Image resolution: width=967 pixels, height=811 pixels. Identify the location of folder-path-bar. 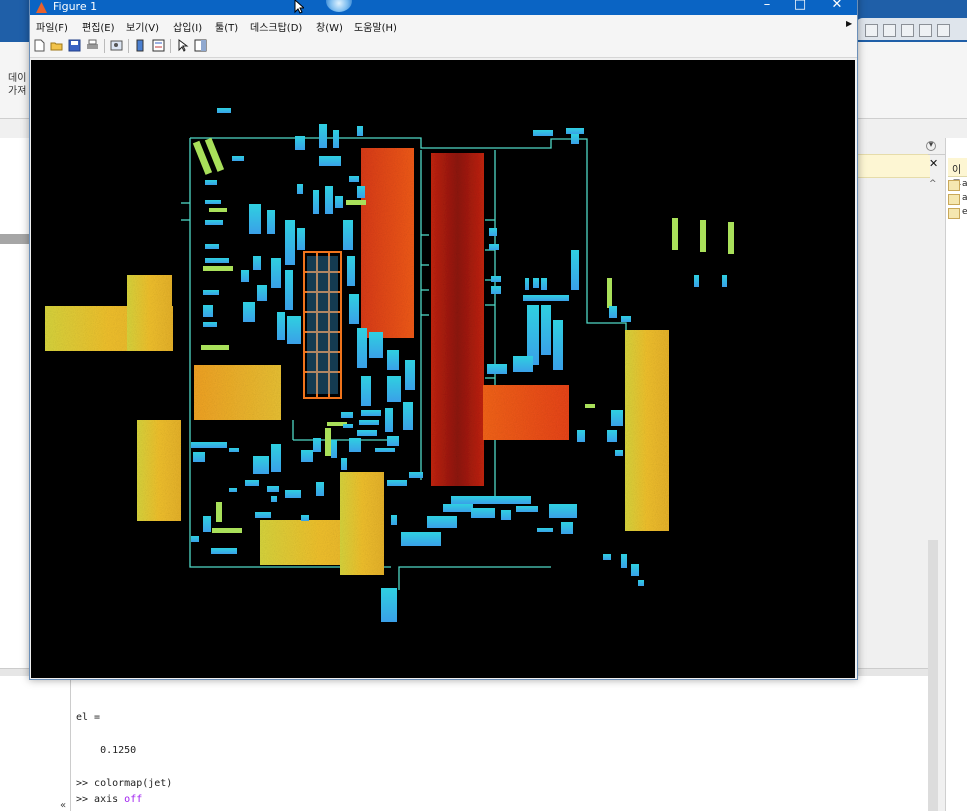
(15, 239).